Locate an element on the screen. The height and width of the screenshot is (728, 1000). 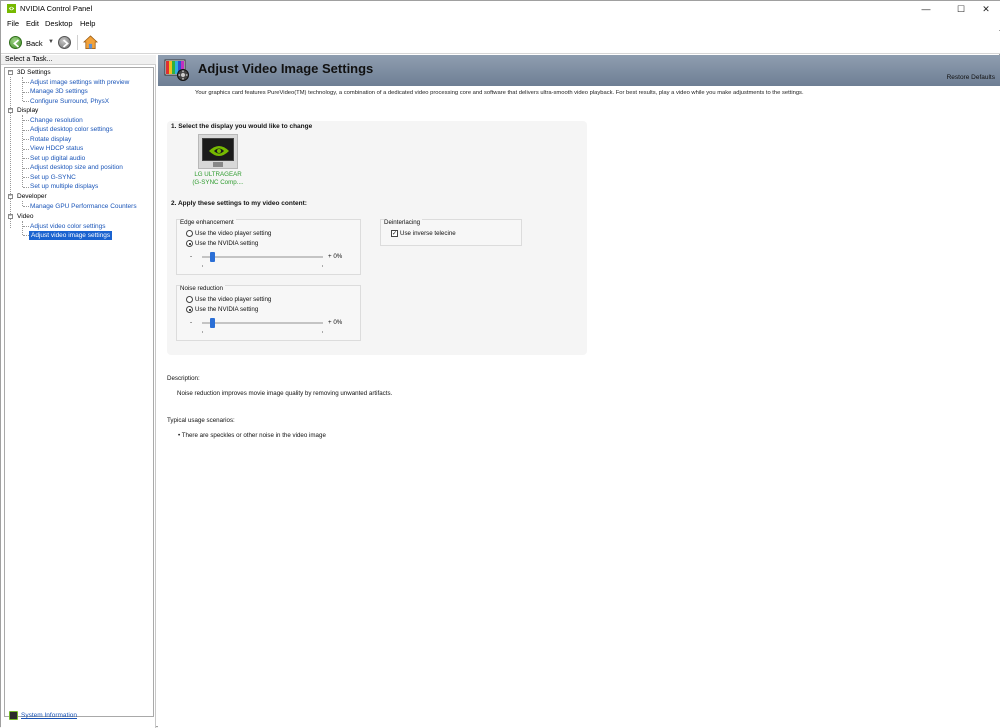
back-history-chevron-icon: ▼ is located at coordinates (51, 42).